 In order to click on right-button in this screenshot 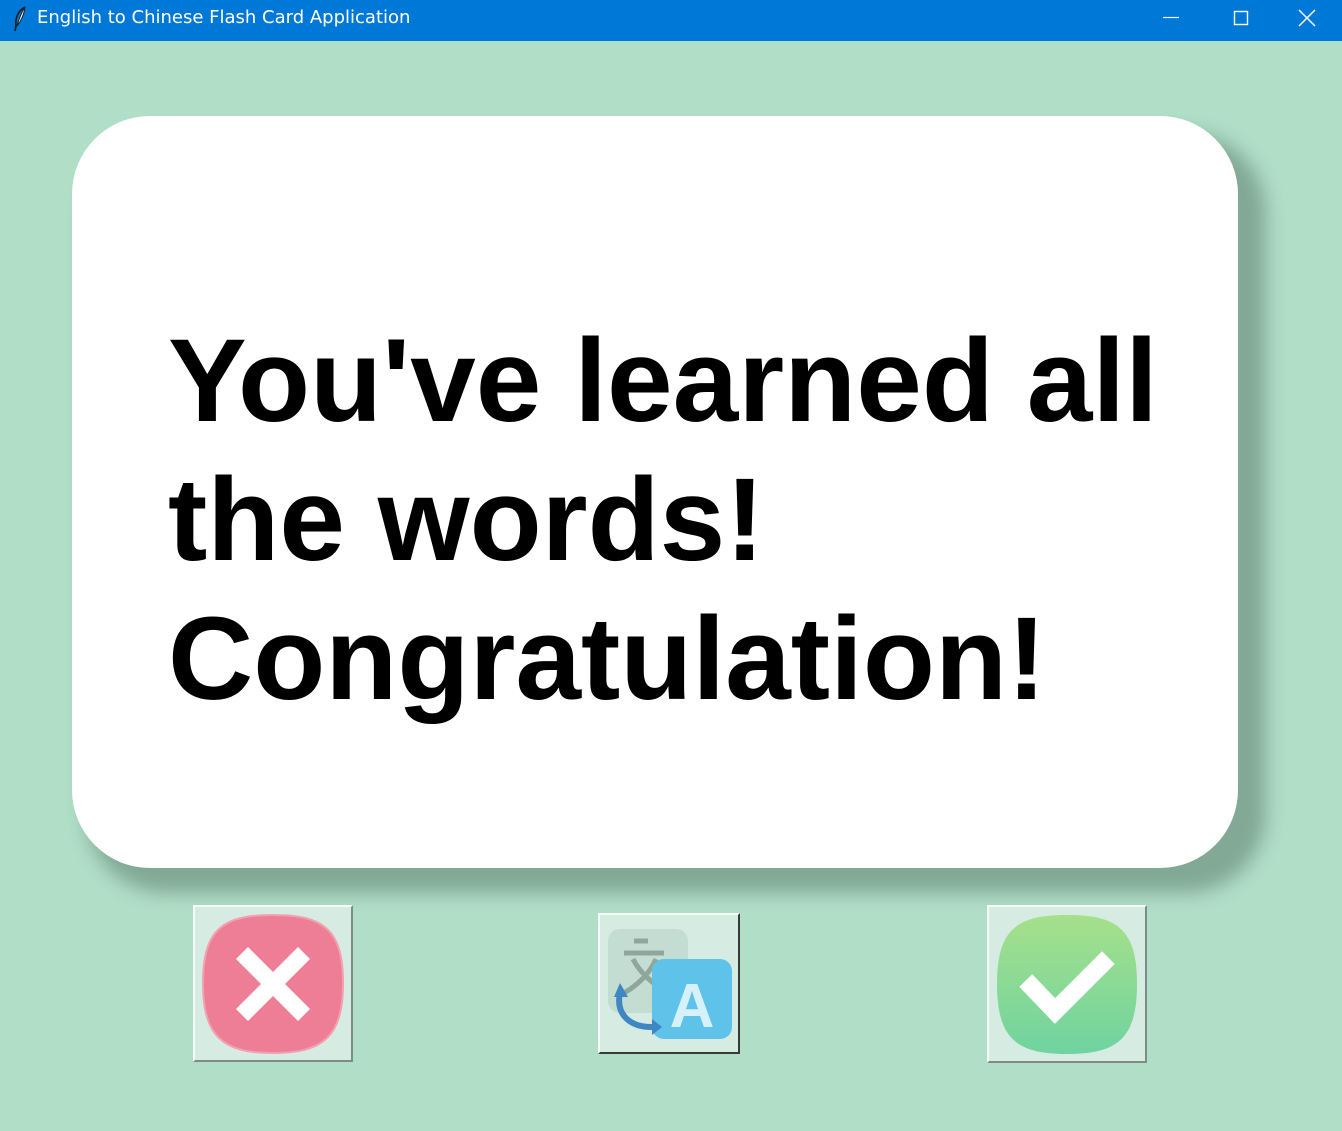, I will do `click(1067, 984)`.